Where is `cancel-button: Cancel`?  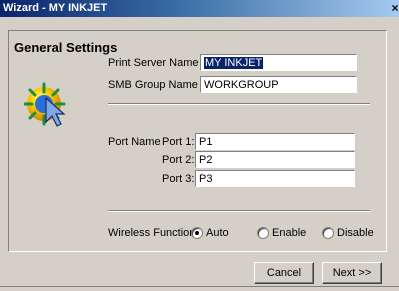
cancel-button: Cancel is located at coordinates (284, 273).